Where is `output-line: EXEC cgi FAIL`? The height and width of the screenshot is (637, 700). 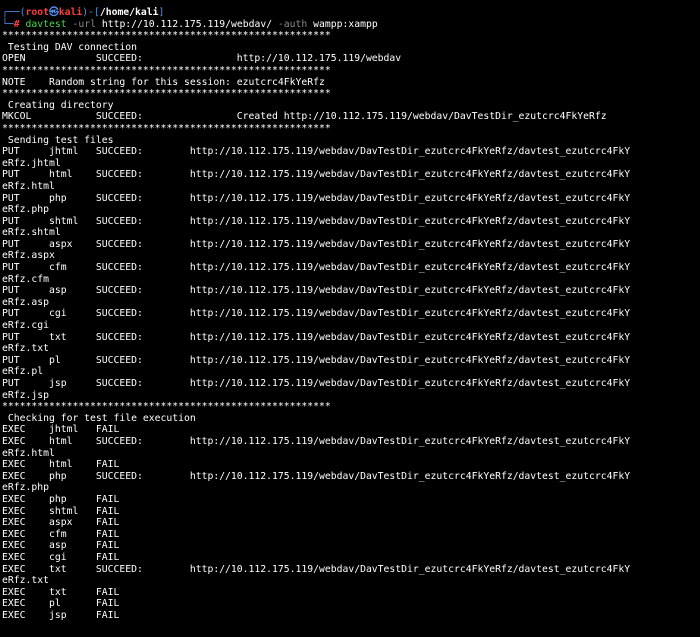 output-line: EXEC cgi FAIL is located at coordinates (61, 557).